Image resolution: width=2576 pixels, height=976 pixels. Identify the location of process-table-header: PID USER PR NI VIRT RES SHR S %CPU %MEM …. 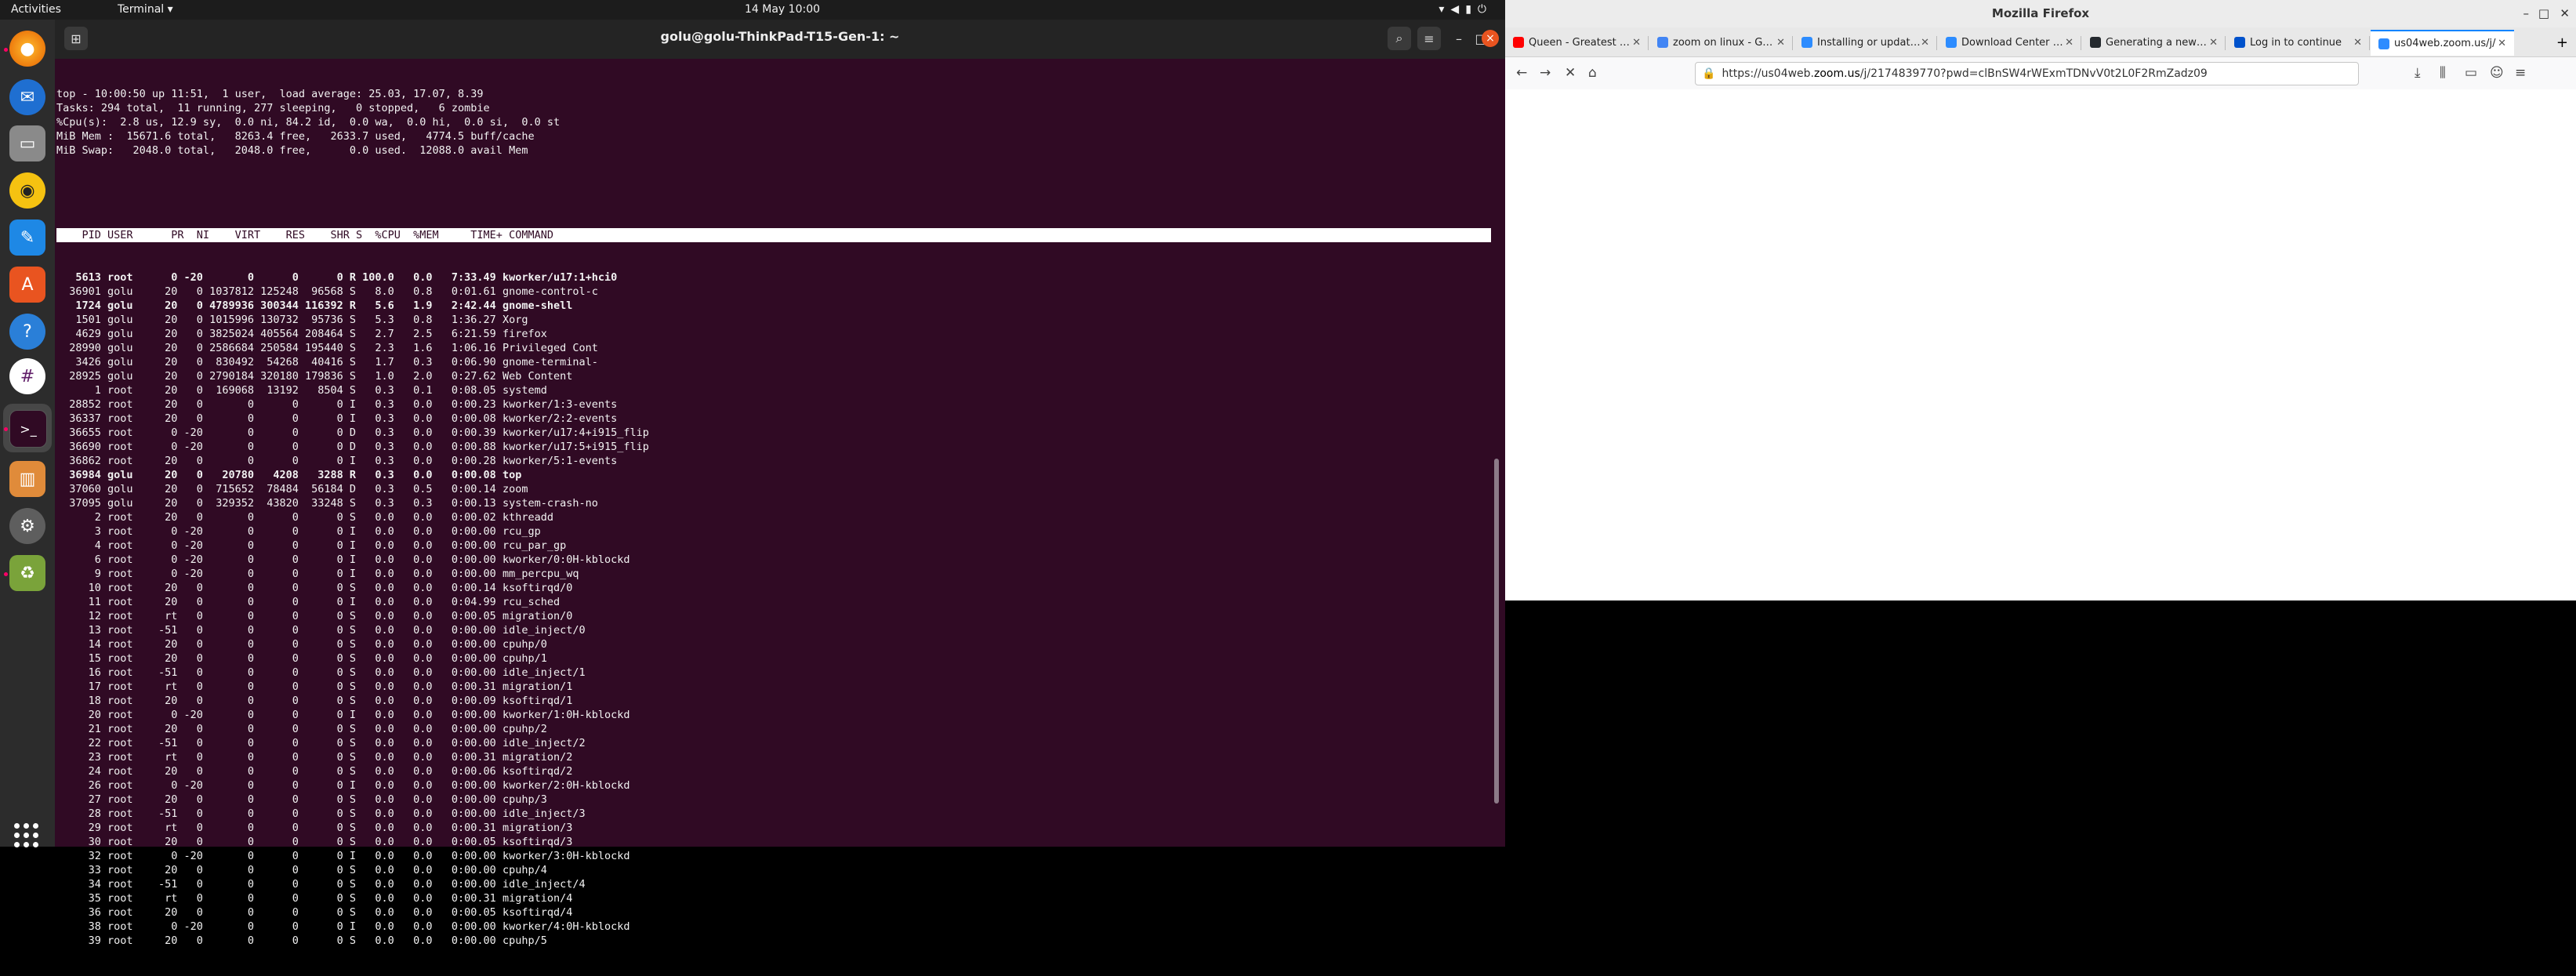
(774, 235).